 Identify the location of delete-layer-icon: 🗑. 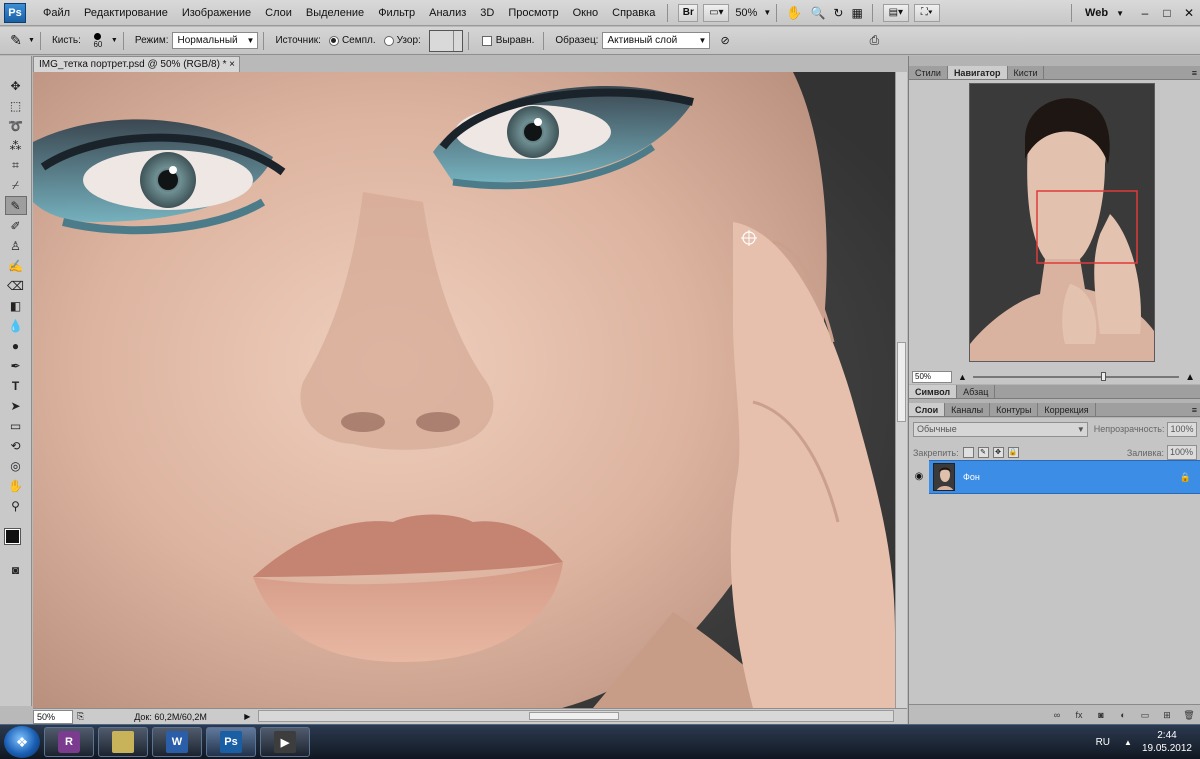
(1189, 715).